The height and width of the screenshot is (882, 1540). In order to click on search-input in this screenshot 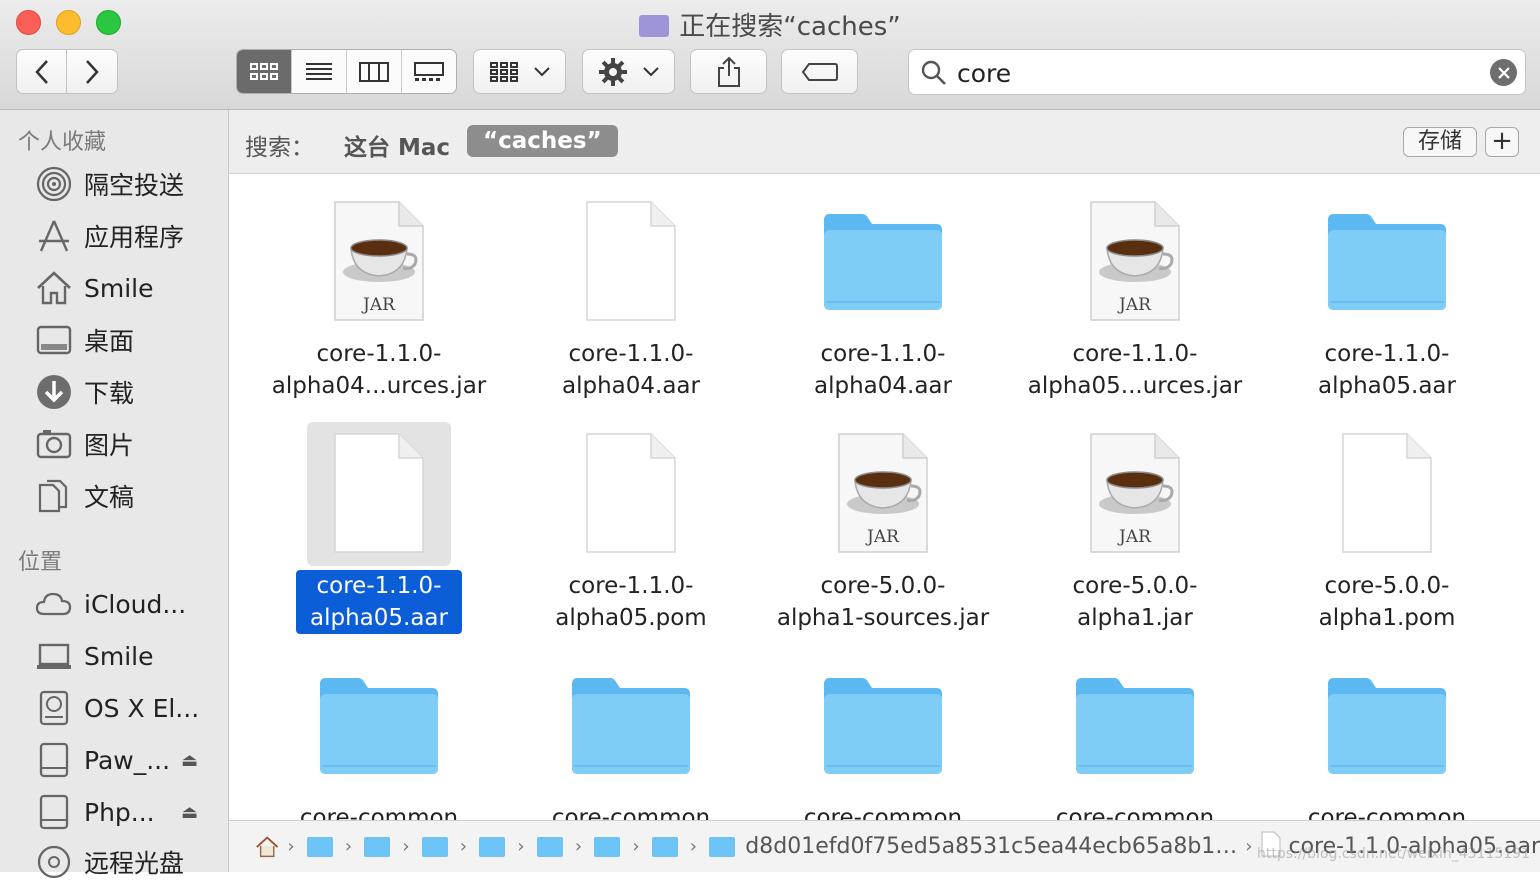, I will do `click(1217, 73)`.